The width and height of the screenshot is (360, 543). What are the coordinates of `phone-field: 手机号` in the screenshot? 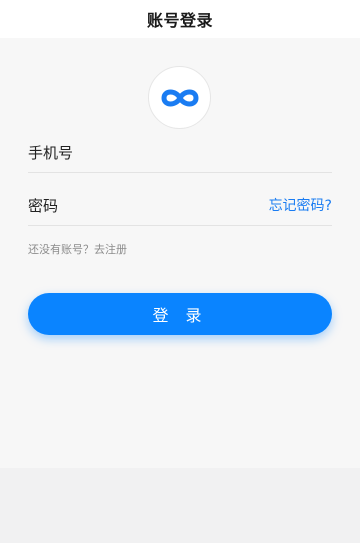 It's located at (180, 152).